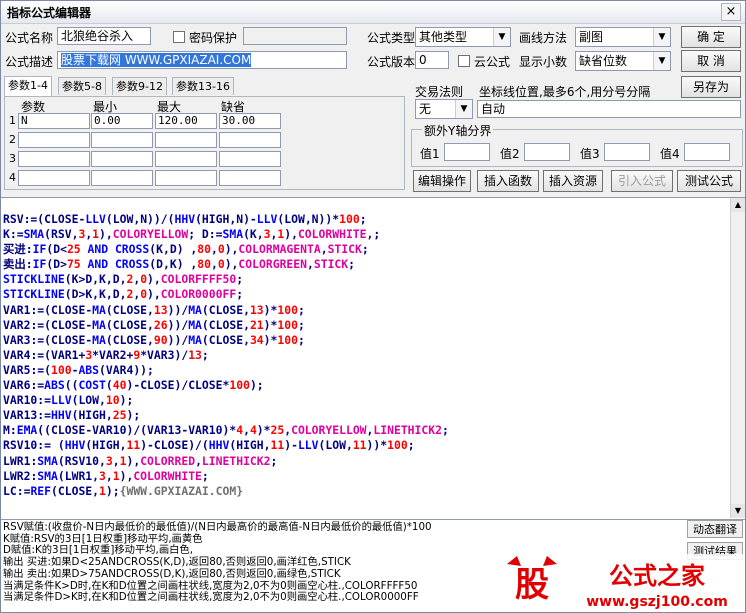 The width and height of the screenshot is (746, 613). I want to click on coord-line-input: 自动, so click(609, 109).